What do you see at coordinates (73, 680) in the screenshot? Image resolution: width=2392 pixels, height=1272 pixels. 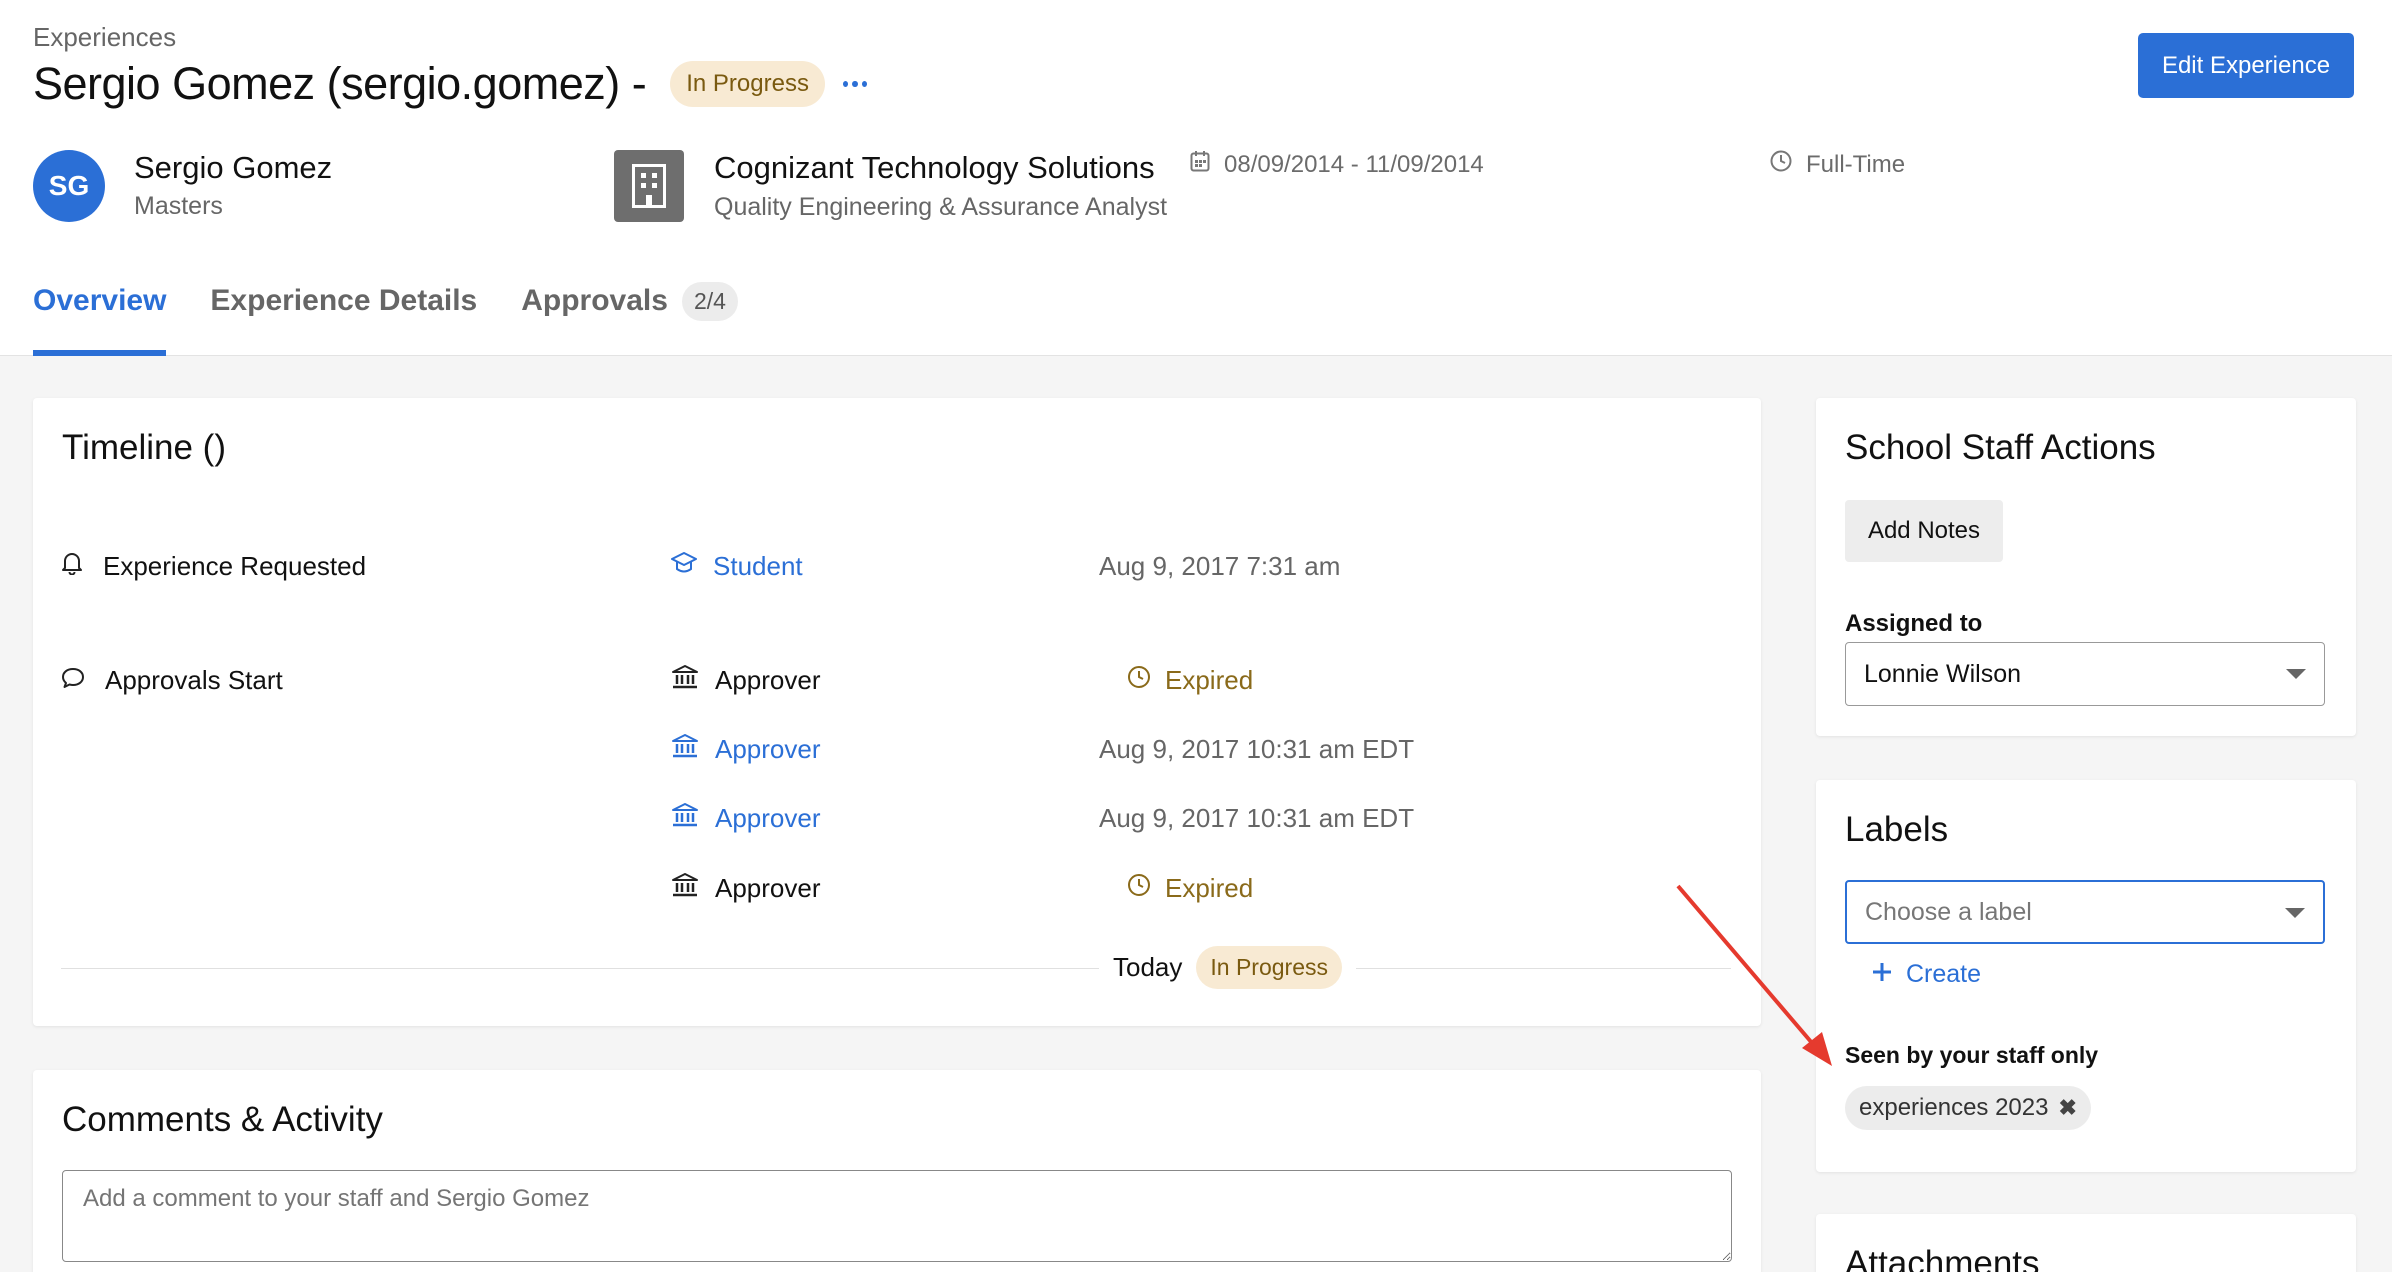 I see `comment-icon` at bounding box center [73, 680].